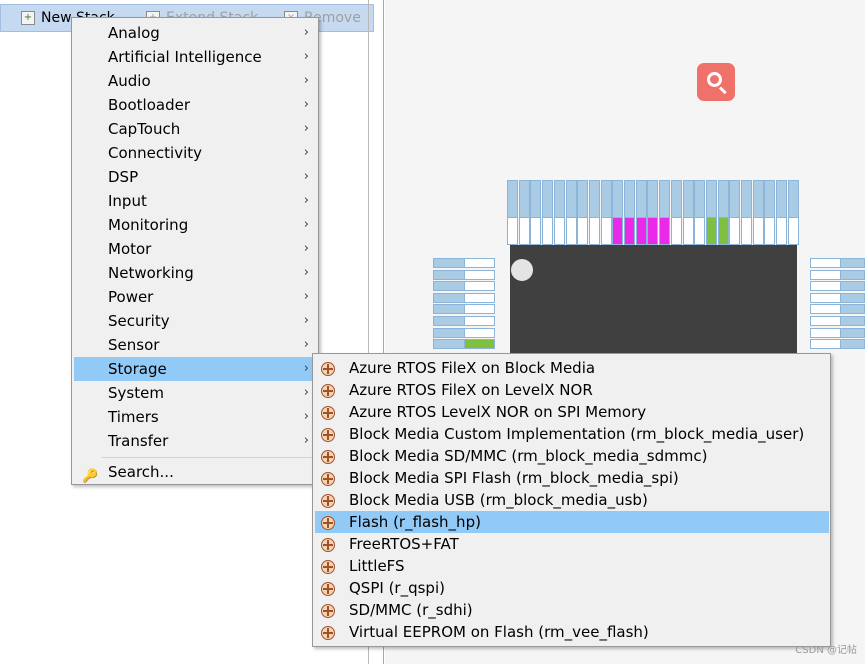 Image resolution: width=865 pixels, height=664 pixels. I want to click on storage-item-label: Flash (r_flash_hp), so click(415, 522).